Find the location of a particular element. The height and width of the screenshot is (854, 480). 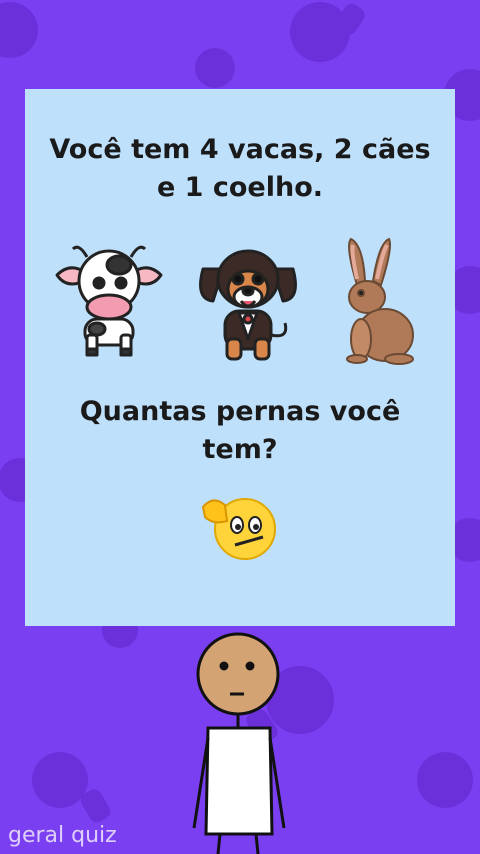

prompt-line-2: tem? is located at coordinates (240, 449).